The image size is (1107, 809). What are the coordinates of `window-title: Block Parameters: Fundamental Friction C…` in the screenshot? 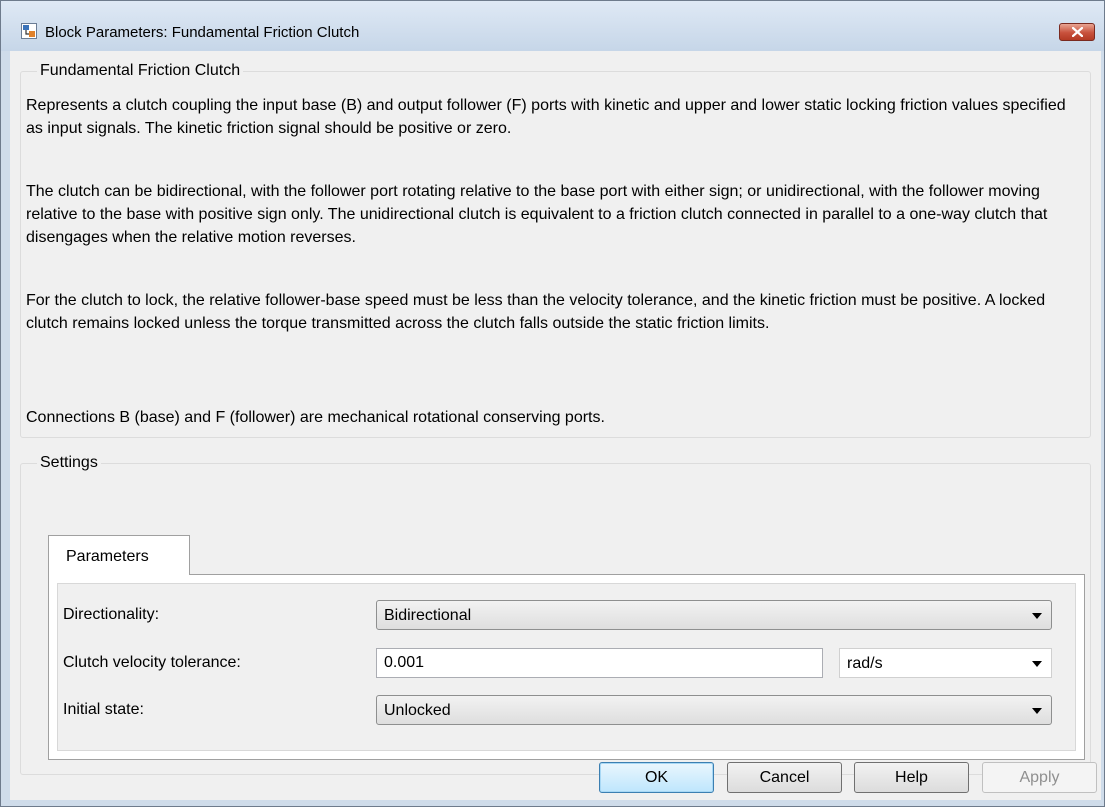 It's located at (202, 32).